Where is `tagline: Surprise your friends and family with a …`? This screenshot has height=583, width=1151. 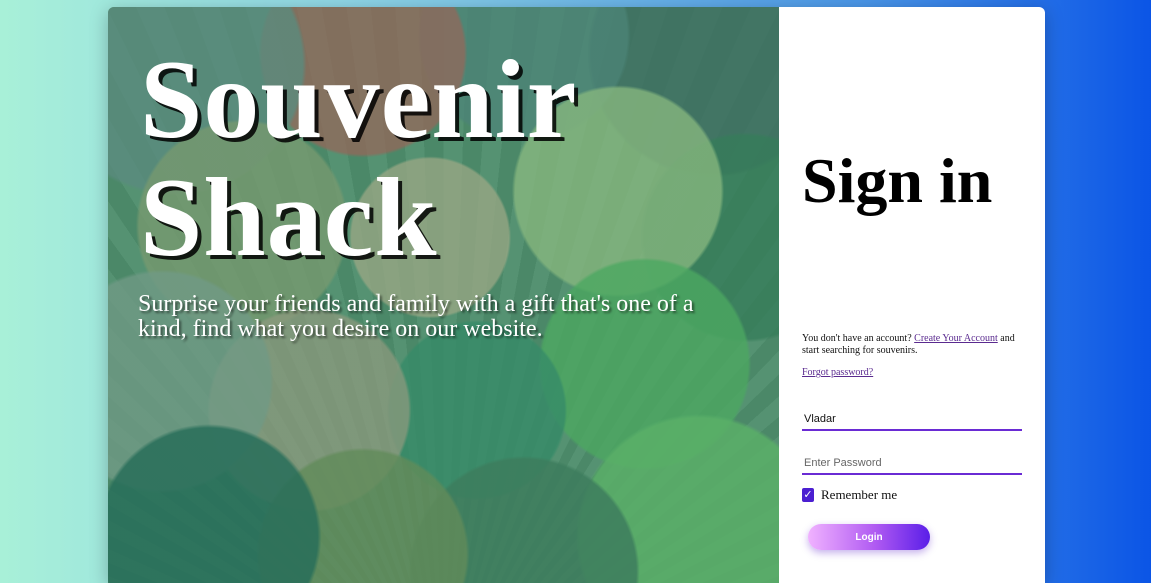 tagline: Surprise your friends and family with a … is located at coordinates (416, 316).